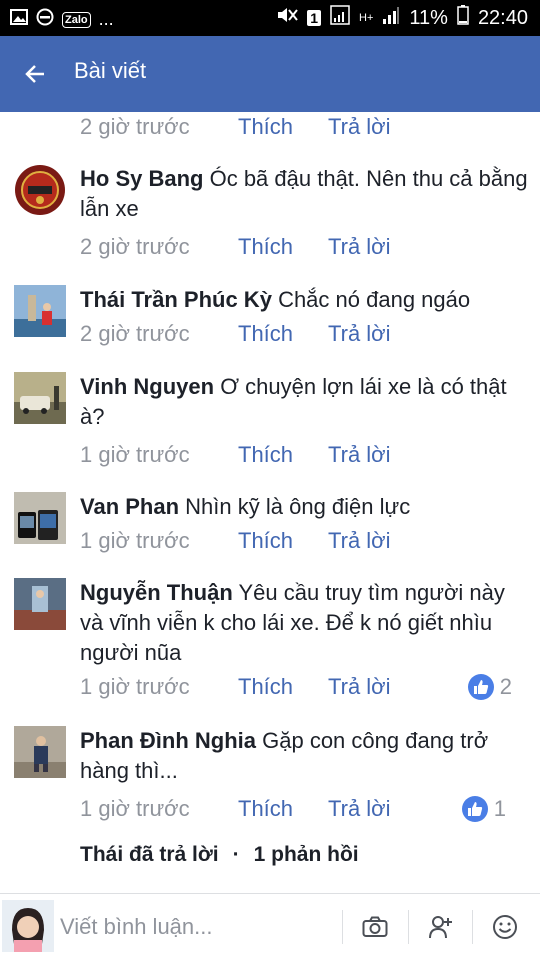 The image size is (540, 961). I want to click on add-friend-icon, so click(441, 927).